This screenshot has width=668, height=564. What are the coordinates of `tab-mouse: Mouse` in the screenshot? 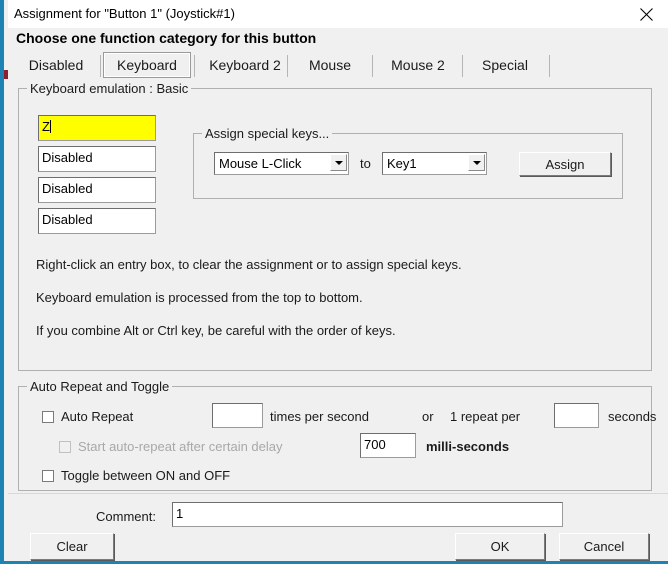 It's located at (330, 65).